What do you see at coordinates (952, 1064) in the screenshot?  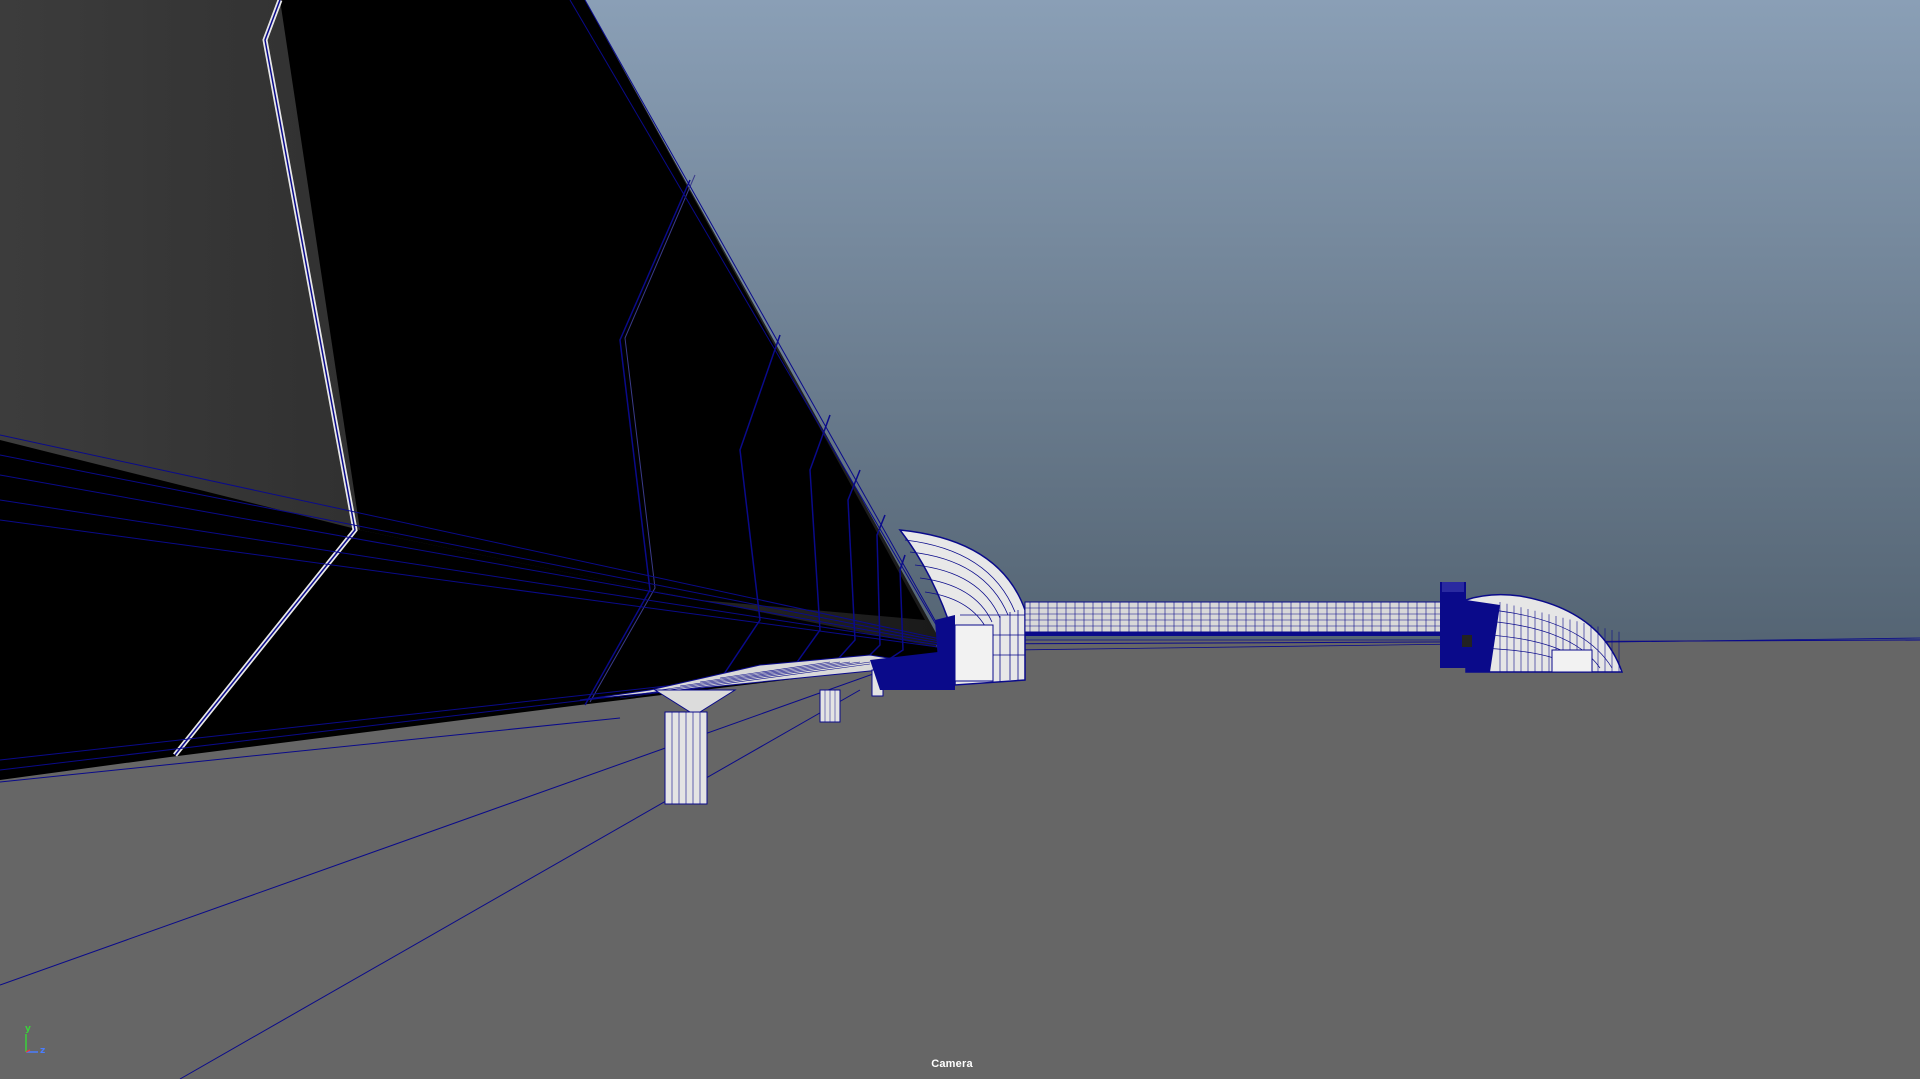 I see `camera-name-label: Camera` at bounding box center [952, 1064].